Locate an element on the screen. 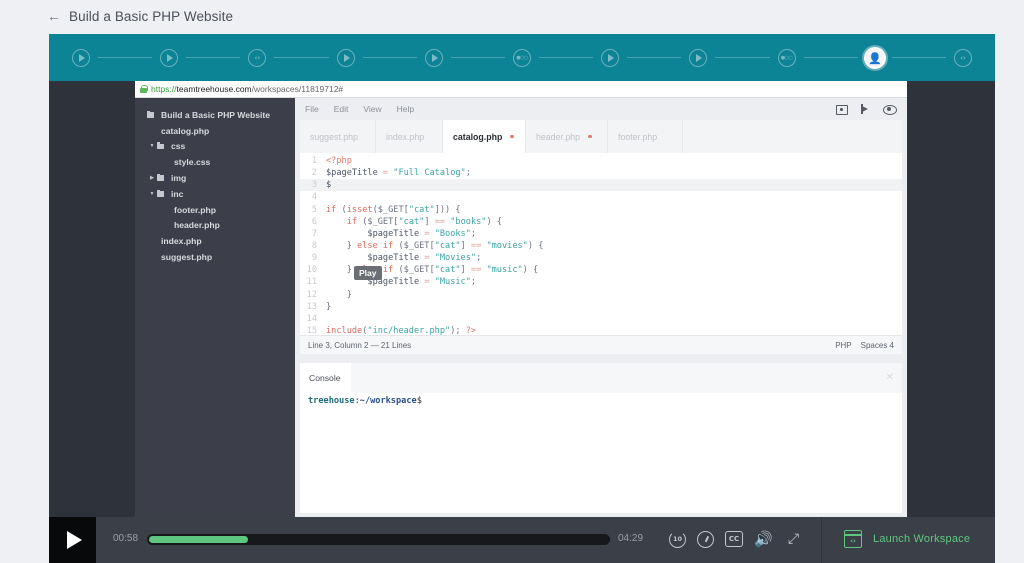  tree-folder: ▶ img is located at coordinates (215, 178).